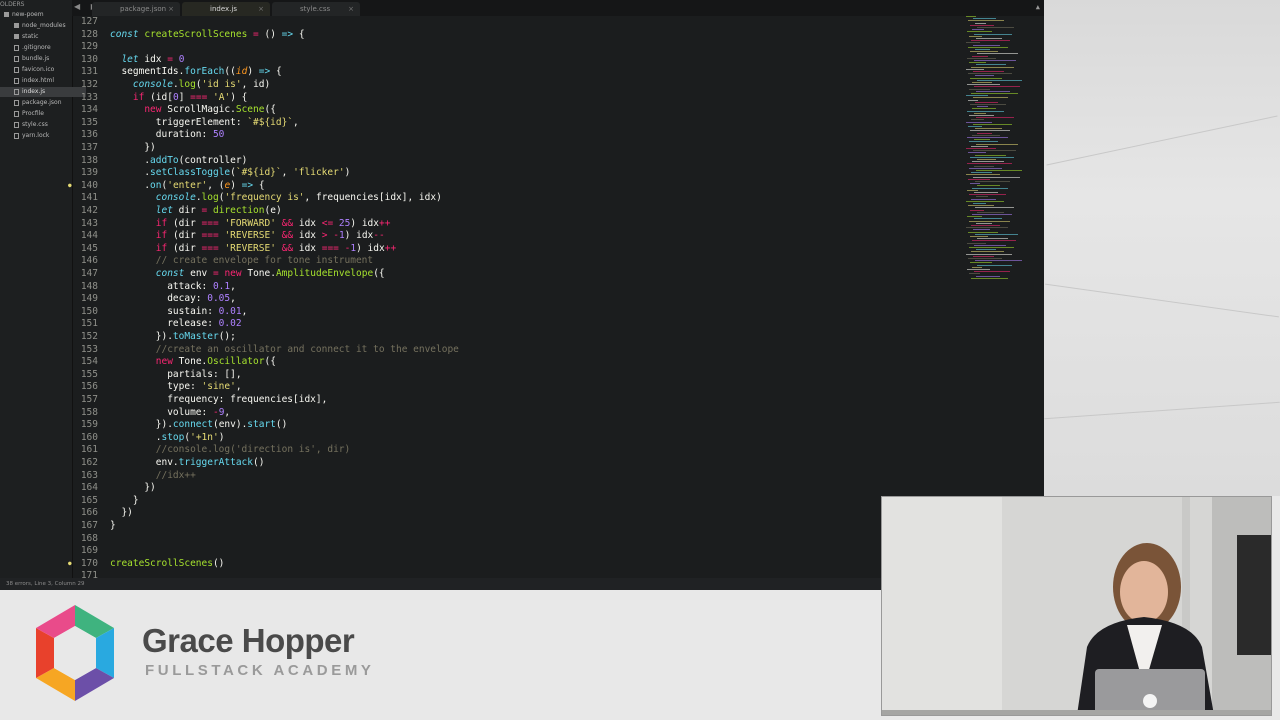  What do you see at coordinates (89, 21) in the screenshot?
I see `line-number: 127` at bounding box center [89, 21].